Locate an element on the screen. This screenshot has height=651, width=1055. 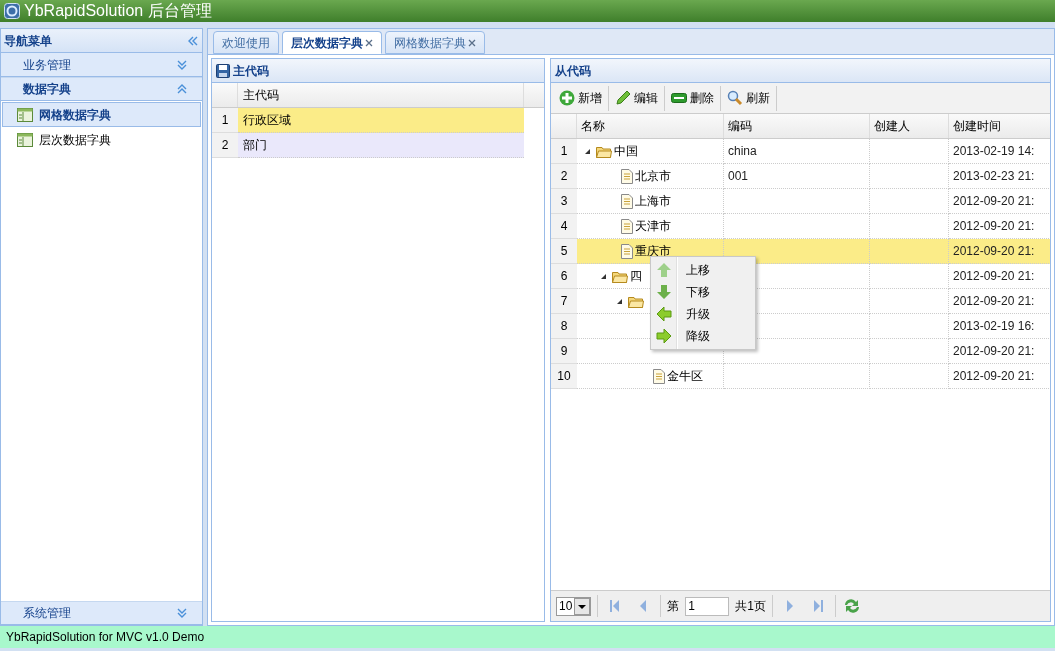
dropdown-icon is located at coordinates (582, 606).